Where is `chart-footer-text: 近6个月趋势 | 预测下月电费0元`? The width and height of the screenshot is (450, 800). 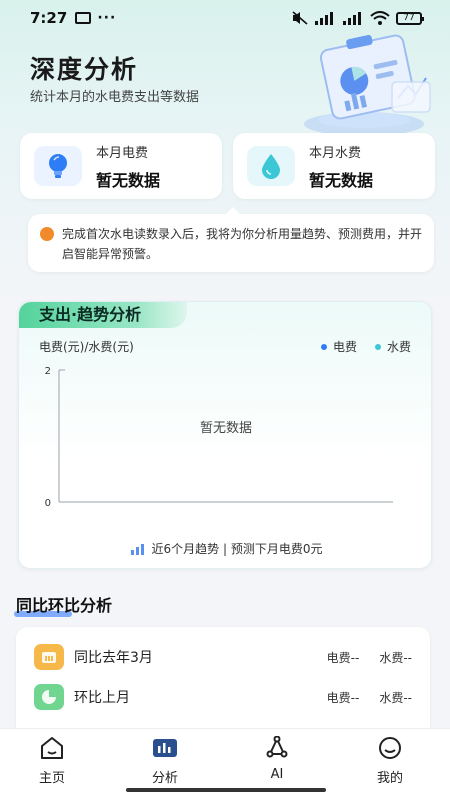
chart-footer-text: 近6个月趋势 | 预测下月电费0元 is located at coordinates (237, 549).